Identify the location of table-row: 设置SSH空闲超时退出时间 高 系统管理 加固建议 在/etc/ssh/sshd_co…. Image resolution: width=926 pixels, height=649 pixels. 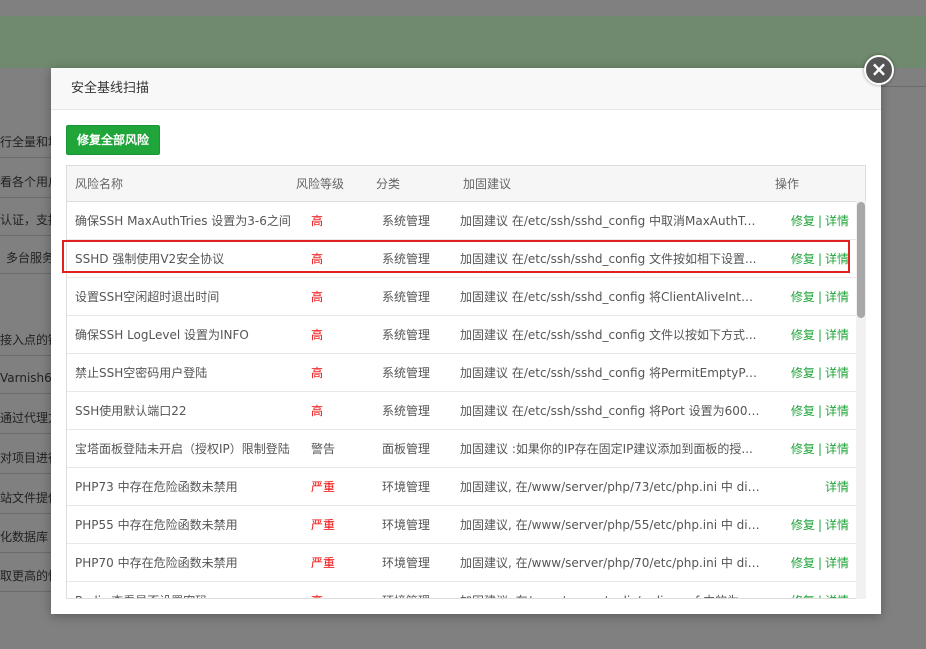
(462, 297).